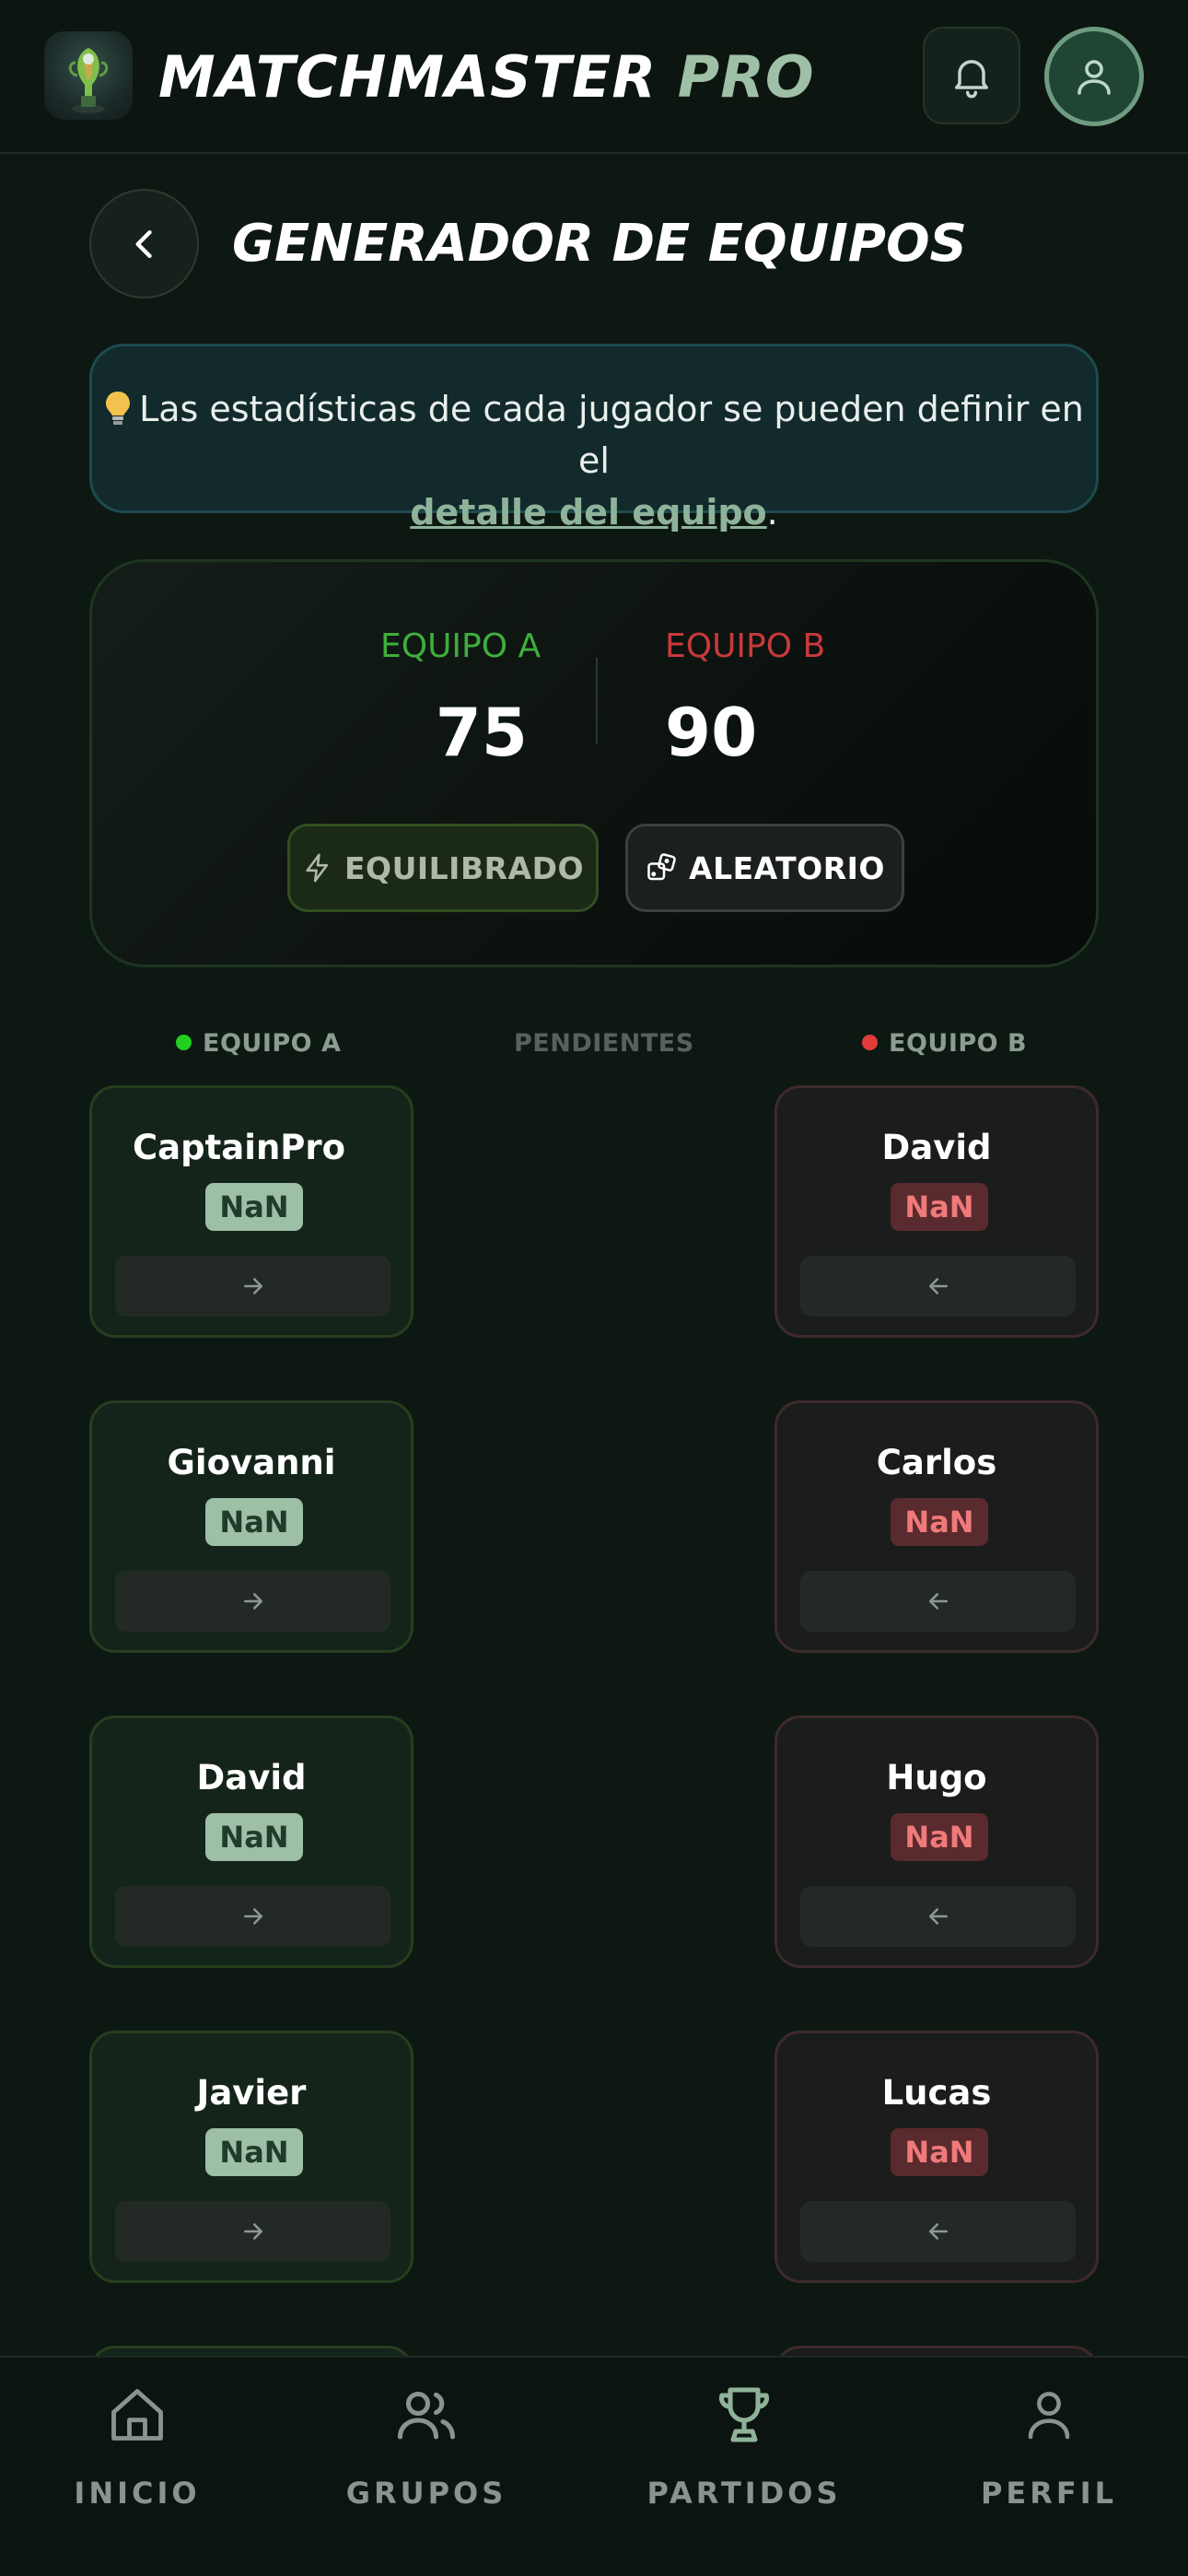 The image size is (1188, 2576). Describe the element at coordinates (1049, 2493) in the screenshot. I see `nav-label-perfil: PERFIL` at that location.